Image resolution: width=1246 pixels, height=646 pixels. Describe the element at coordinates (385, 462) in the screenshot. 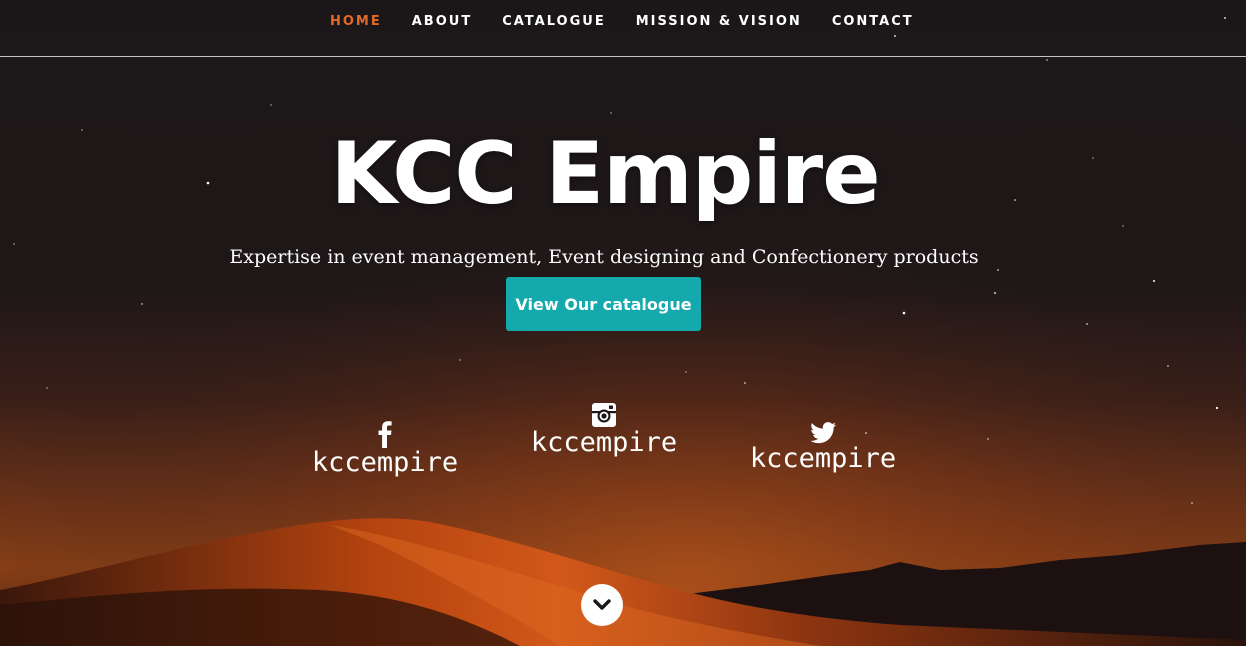

I see `facebook-handle: kccempire` at that location.